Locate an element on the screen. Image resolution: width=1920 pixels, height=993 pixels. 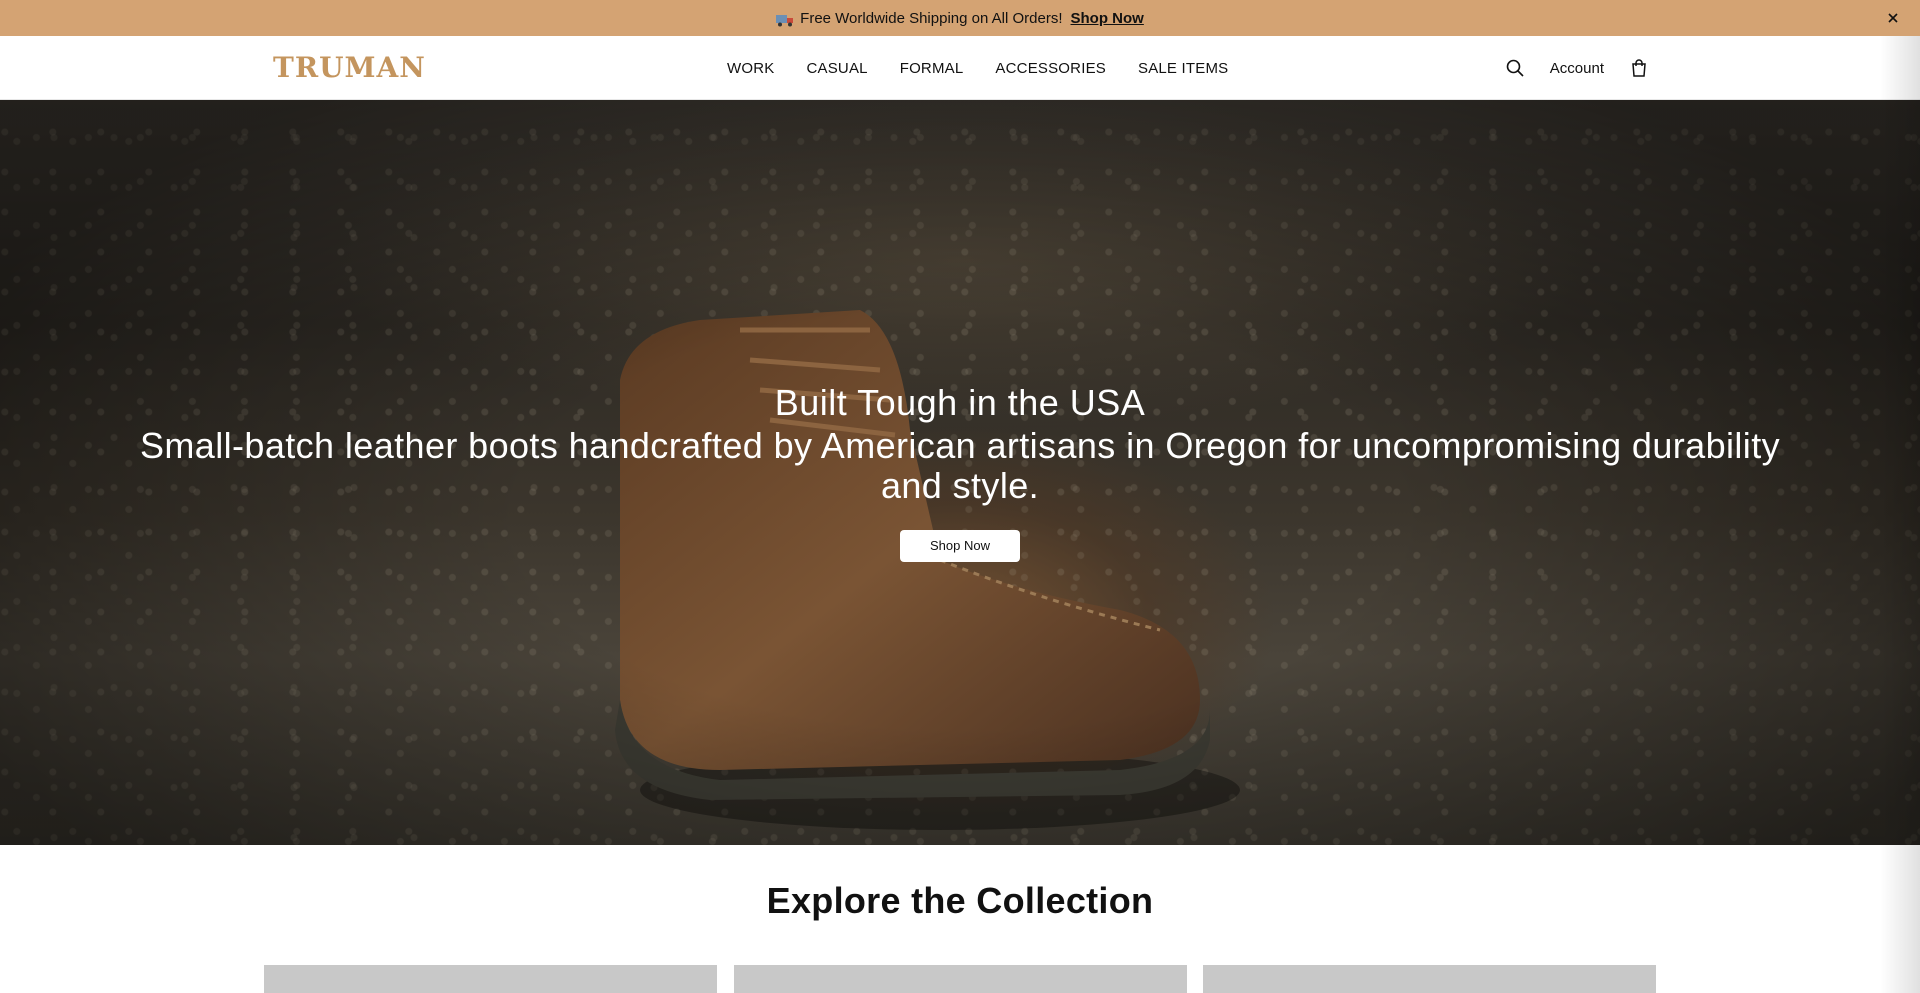
hero-shop-now-button: Shop Now is located at coordinates (960, 546).